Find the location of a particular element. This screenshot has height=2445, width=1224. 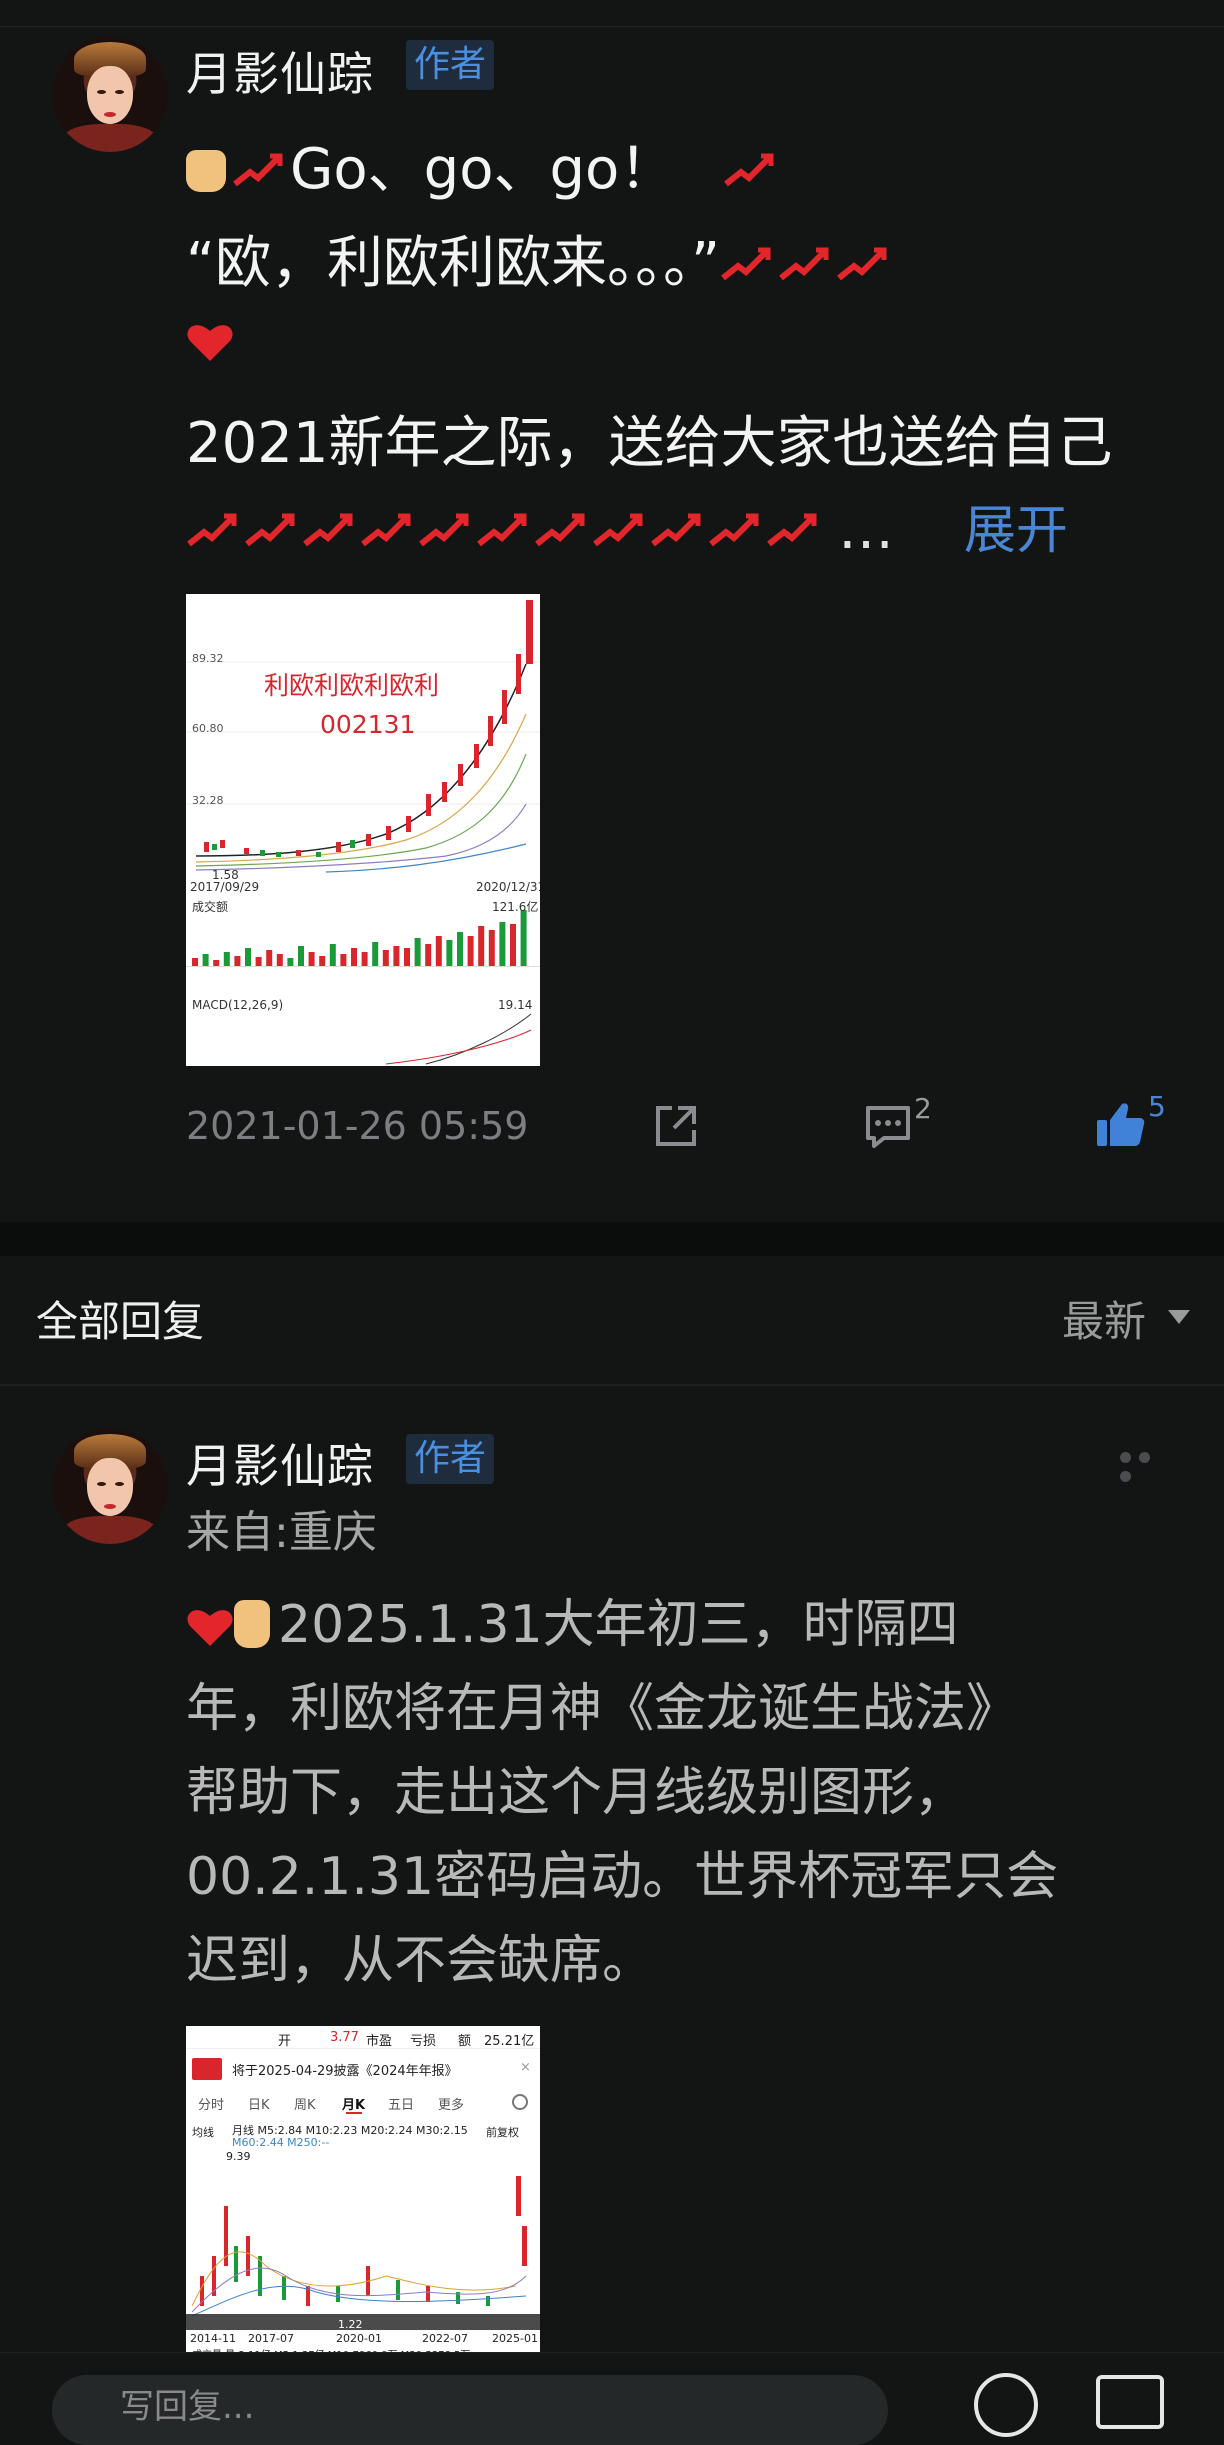

post-text-line-4: 2021新年之际，送给大家也送给自己 is located at coordinates (649, 443).